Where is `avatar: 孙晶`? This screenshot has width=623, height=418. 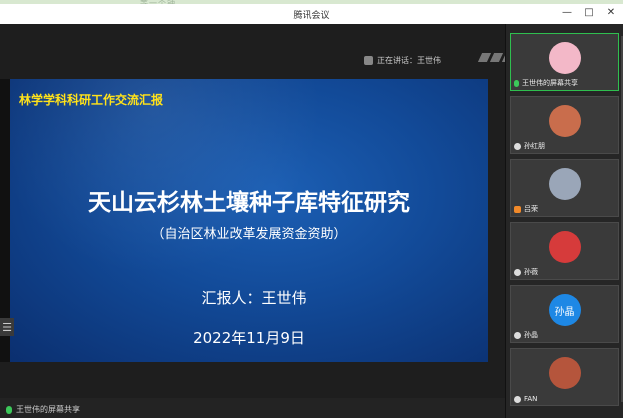 avatar: 孙晶 is located at coordinates (564, 310).